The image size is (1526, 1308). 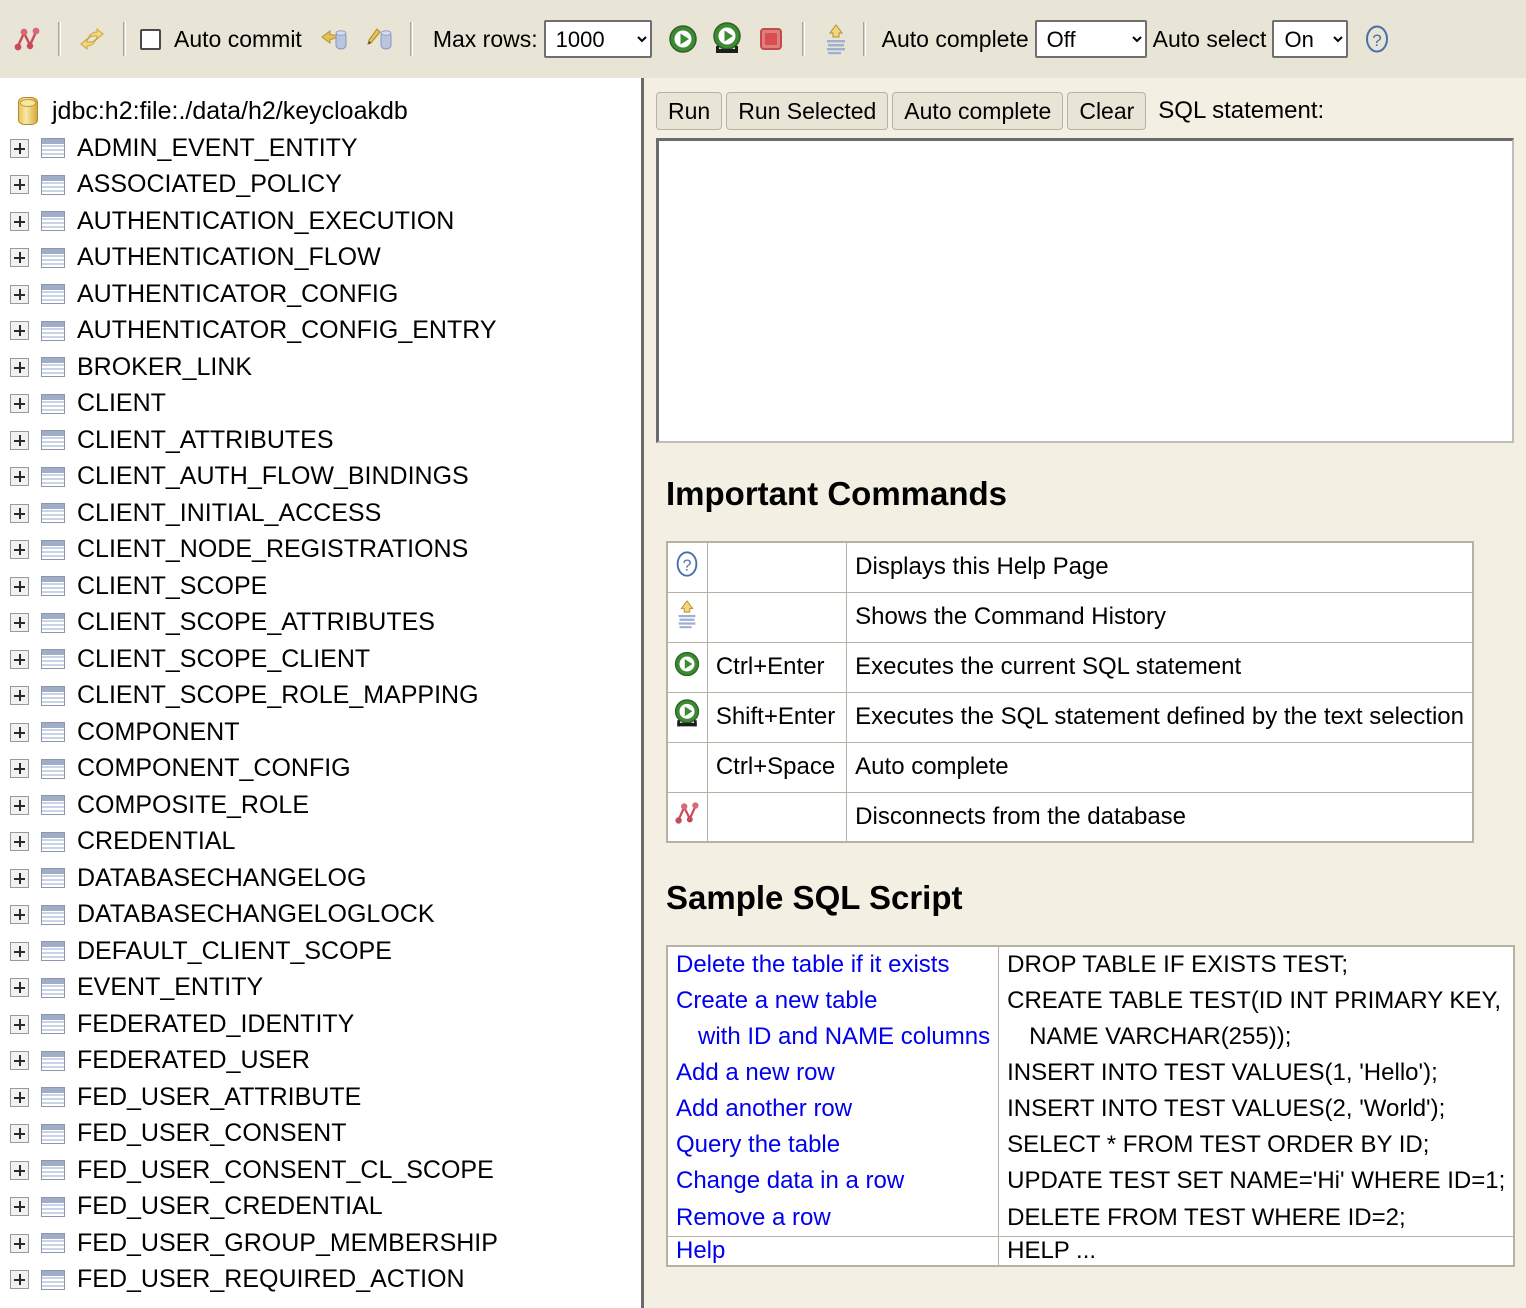 What do you see at coordinates (1310, 39) in the screenshot?
I see `auto-select-select: On` at bounding box center [1310, 39].